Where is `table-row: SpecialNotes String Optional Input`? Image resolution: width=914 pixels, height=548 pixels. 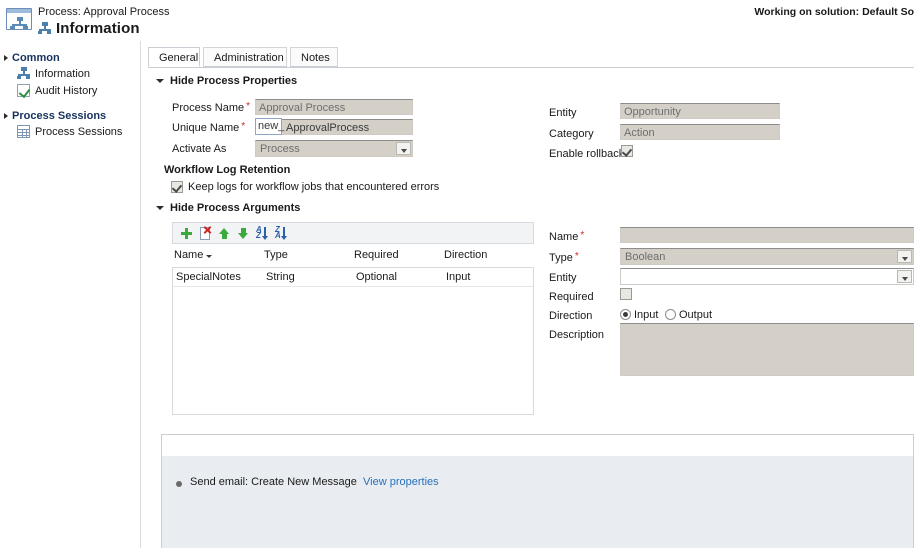 table-row: SpecialNotes String Optional Input is located at coordinates (353, 277).